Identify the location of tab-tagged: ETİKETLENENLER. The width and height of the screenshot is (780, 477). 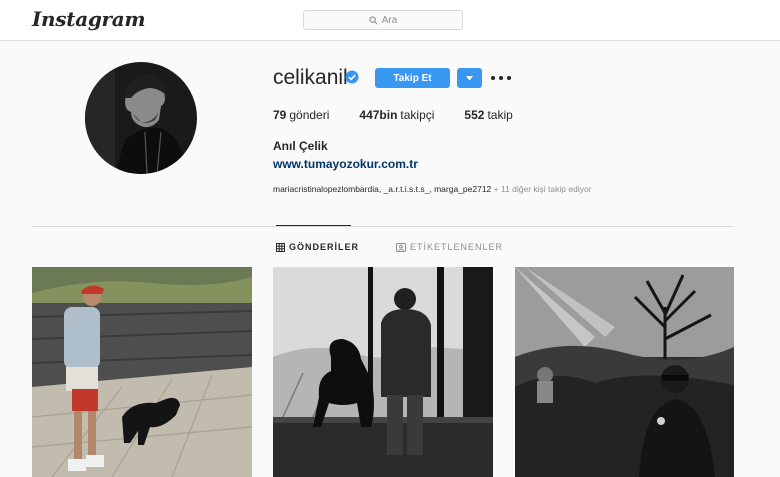
(449, 247).